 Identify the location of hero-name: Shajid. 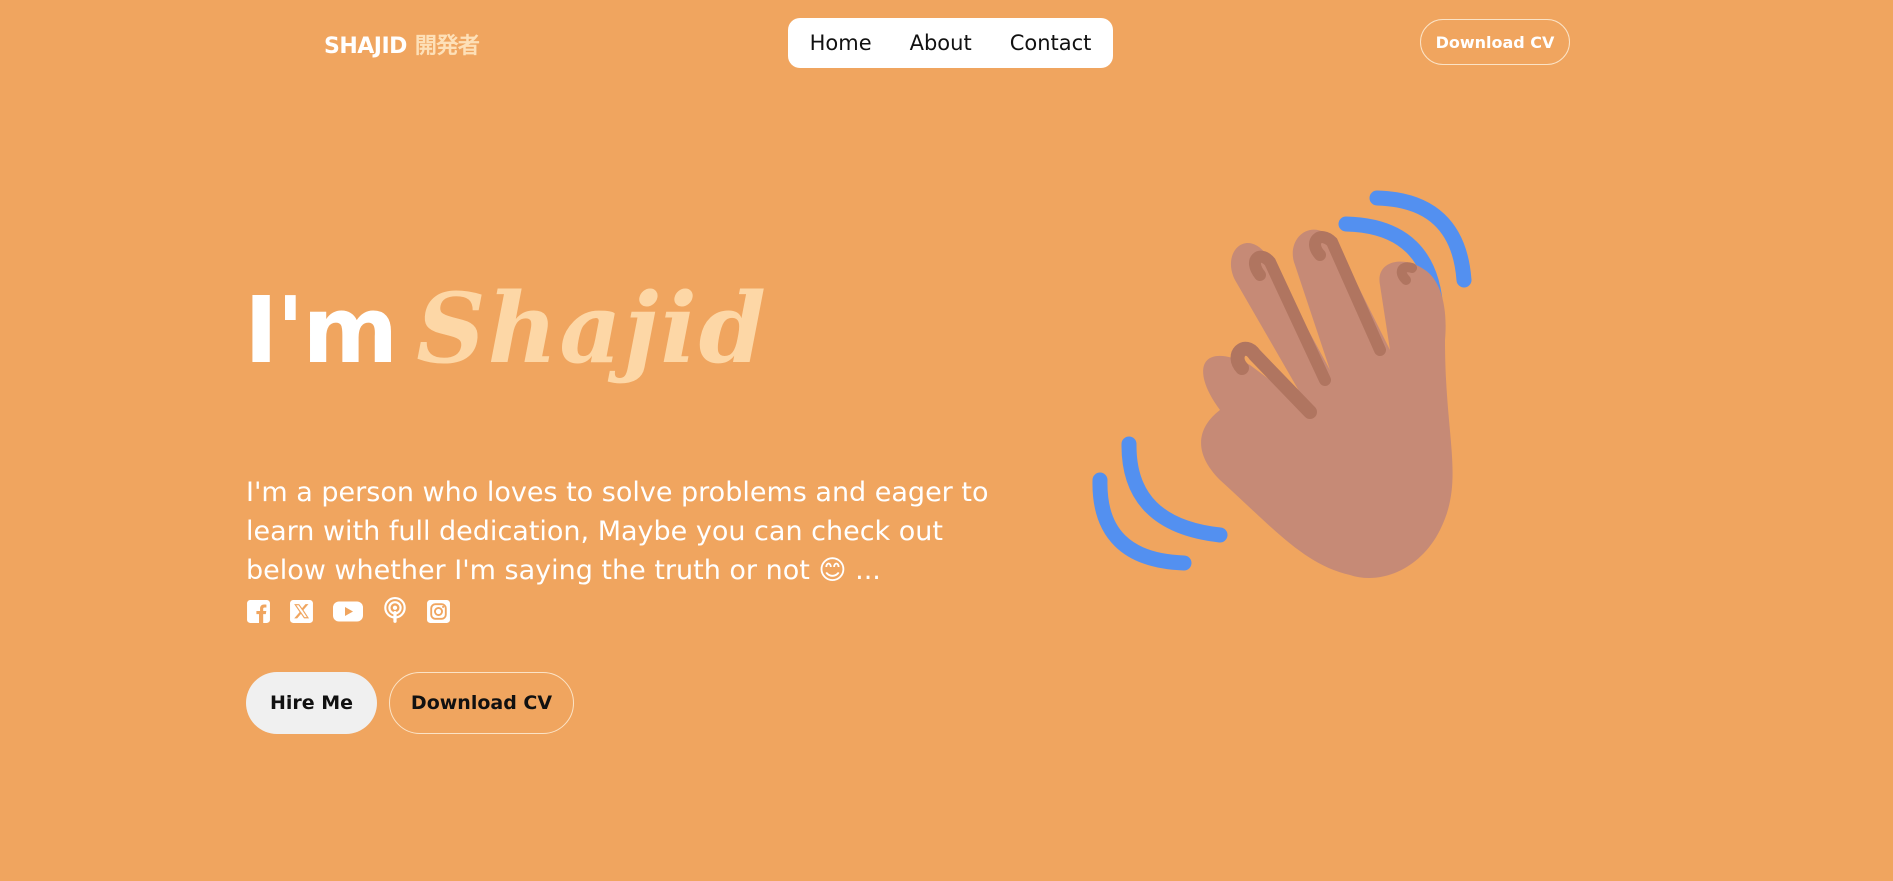
(592, 328).